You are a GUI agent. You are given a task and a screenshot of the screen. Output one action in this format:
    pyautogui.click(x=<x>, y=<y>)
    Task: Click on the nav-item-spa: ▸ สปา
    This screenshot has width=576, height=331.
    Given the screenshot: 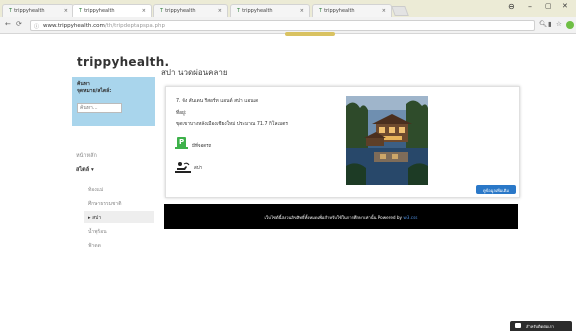 What is the action you would take?
    pyautogui.click(x=119, y=217)
    